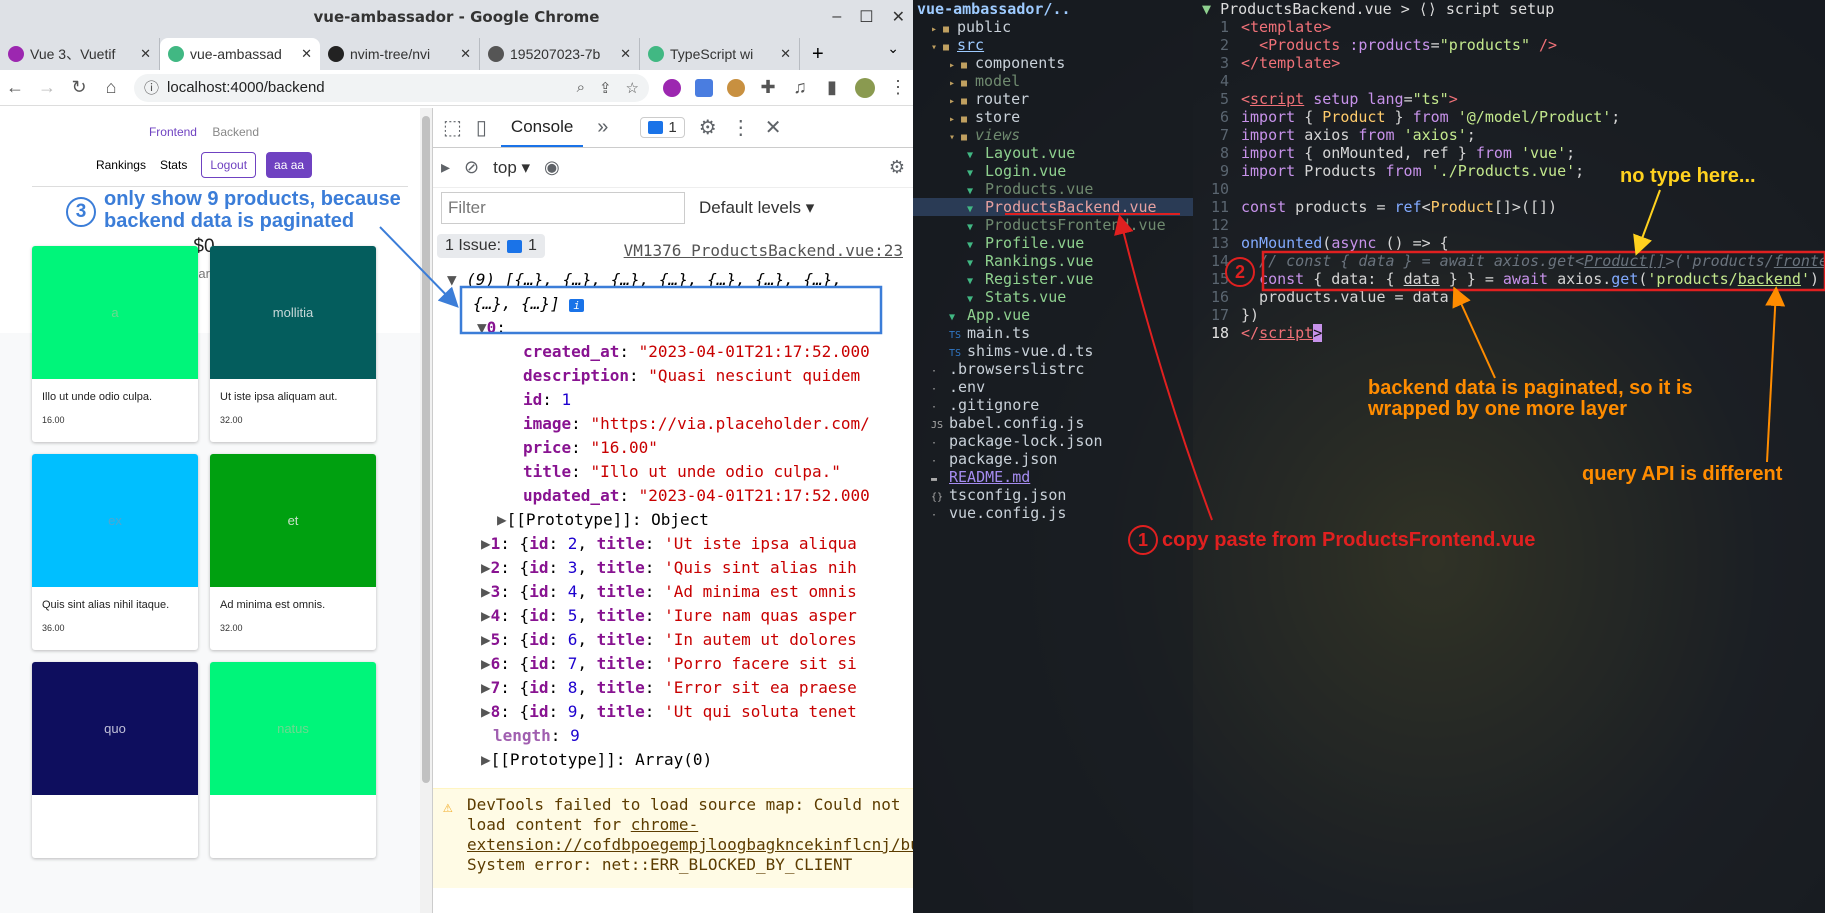  I want to click on levels-dropdown: Default levels ▾, so click(756, 208).